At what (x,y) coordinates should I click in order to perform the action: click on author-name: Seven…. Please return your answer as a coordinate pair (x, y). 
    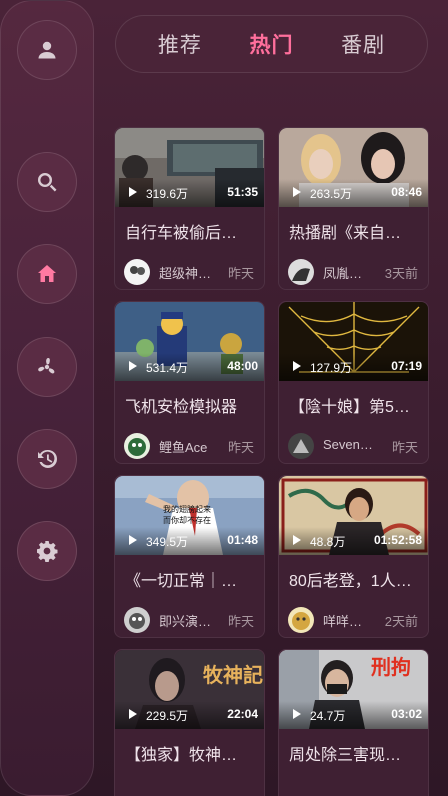
    Looking at the image, I should click on (348, 444).